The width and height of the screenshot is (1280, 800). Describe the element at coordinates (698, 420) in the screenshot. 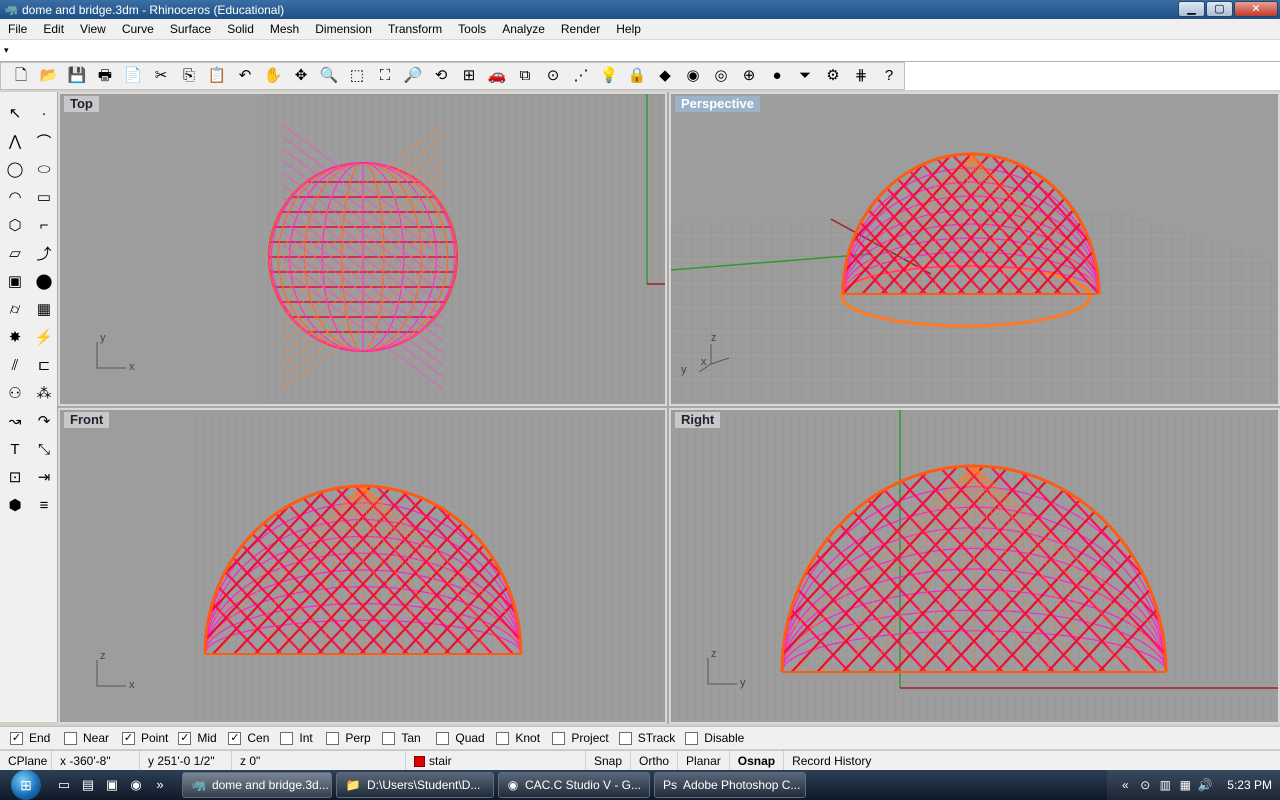

I see `viewport-title-right: Right` at that location.